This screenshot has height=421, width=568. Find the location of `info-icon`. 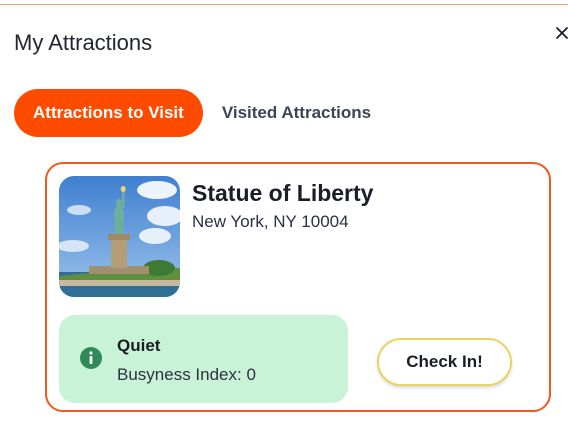

info-icon is located at coordinates (91, 358).